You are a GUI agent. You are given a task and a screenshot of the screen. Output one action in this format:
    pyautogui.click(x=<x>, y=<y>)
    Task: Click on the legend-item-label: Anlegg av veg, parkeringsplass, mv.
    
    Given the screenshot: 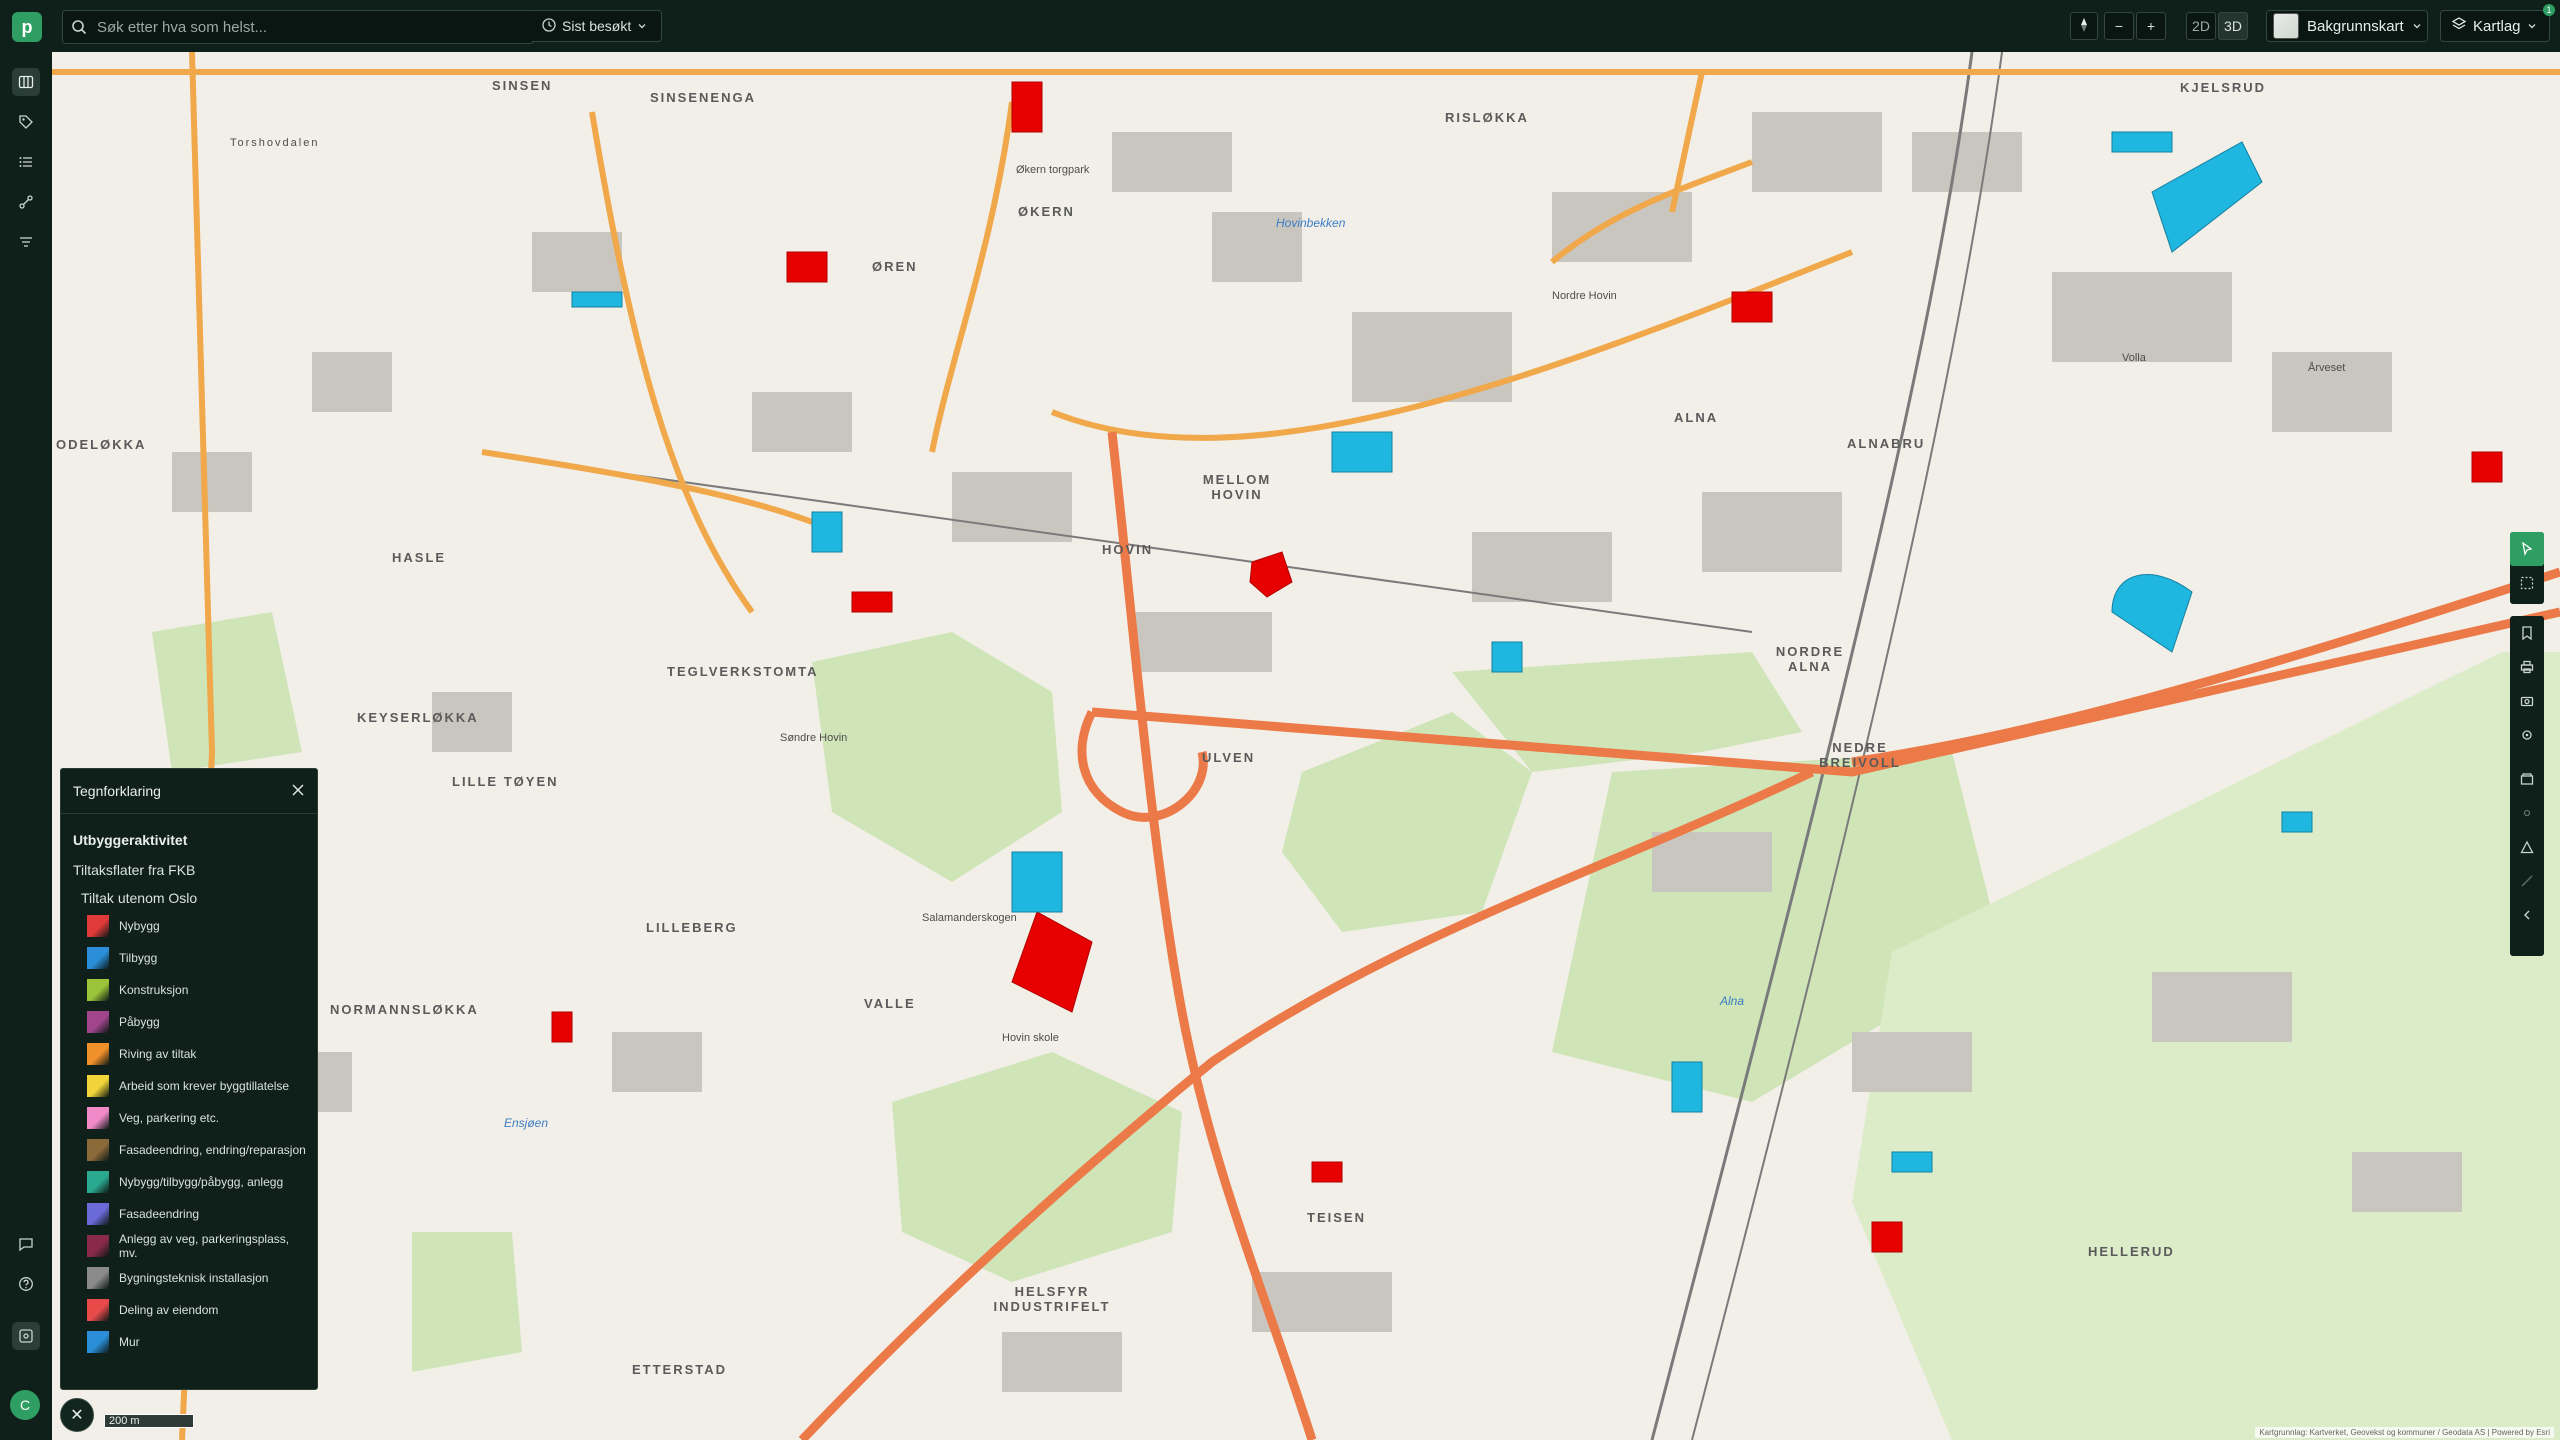 What is the action you would take?
    pyautogui.click(x=204, y=1246)
    